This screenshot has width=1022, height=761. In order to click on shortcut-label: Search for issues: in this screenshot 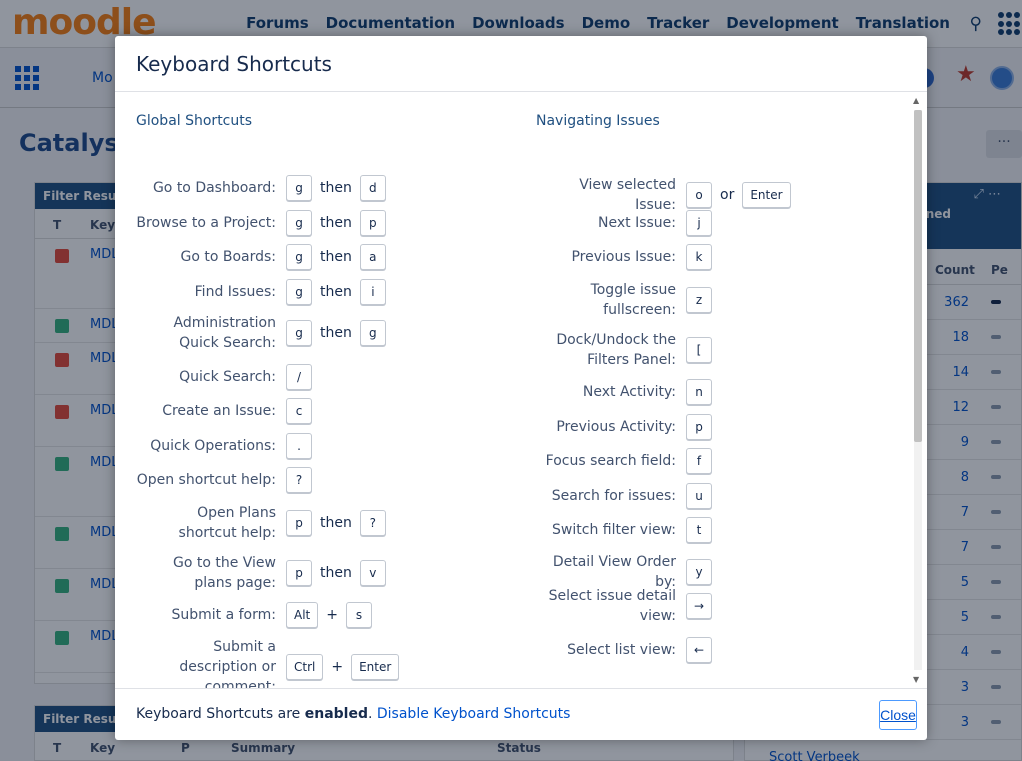, I will do `click(613, 496)`.